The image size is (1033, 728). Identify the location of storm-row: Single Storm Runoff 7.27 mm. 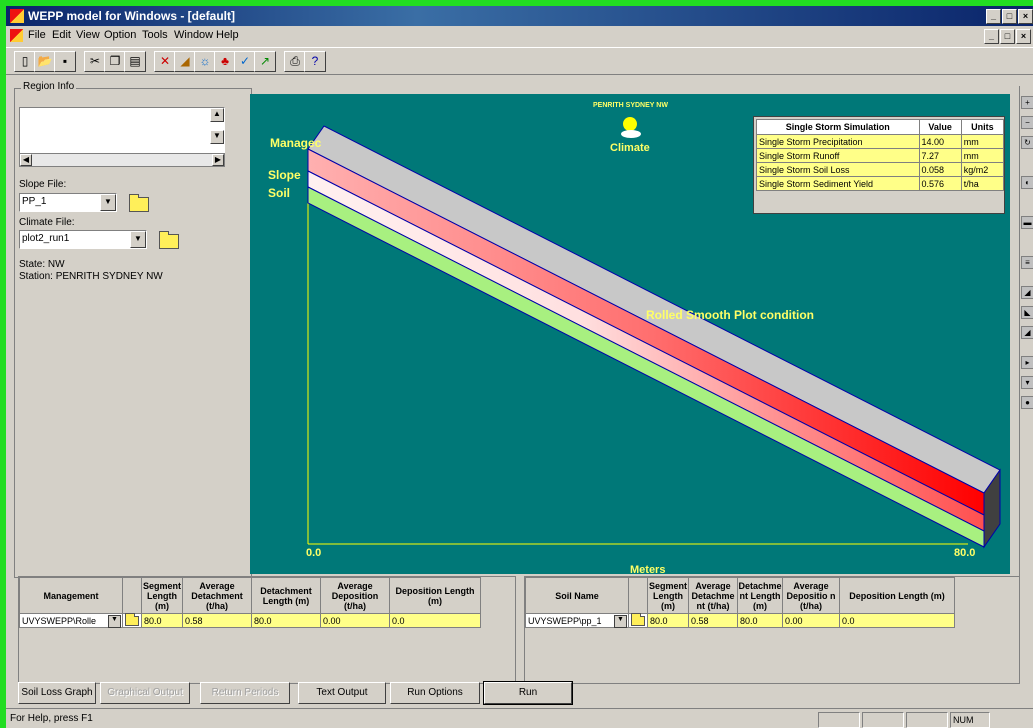
(880, 155).